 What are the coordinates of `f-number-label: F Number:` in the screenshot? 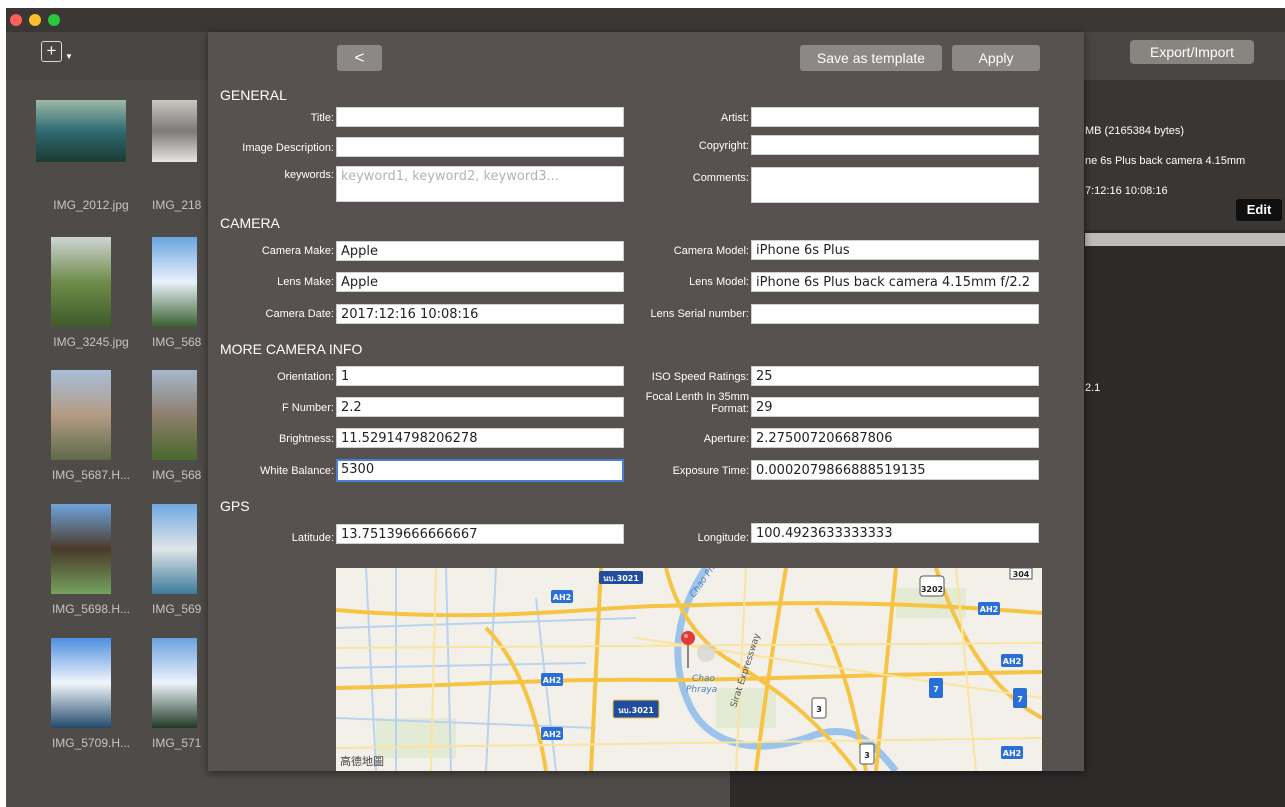 It's located at (308, 408).